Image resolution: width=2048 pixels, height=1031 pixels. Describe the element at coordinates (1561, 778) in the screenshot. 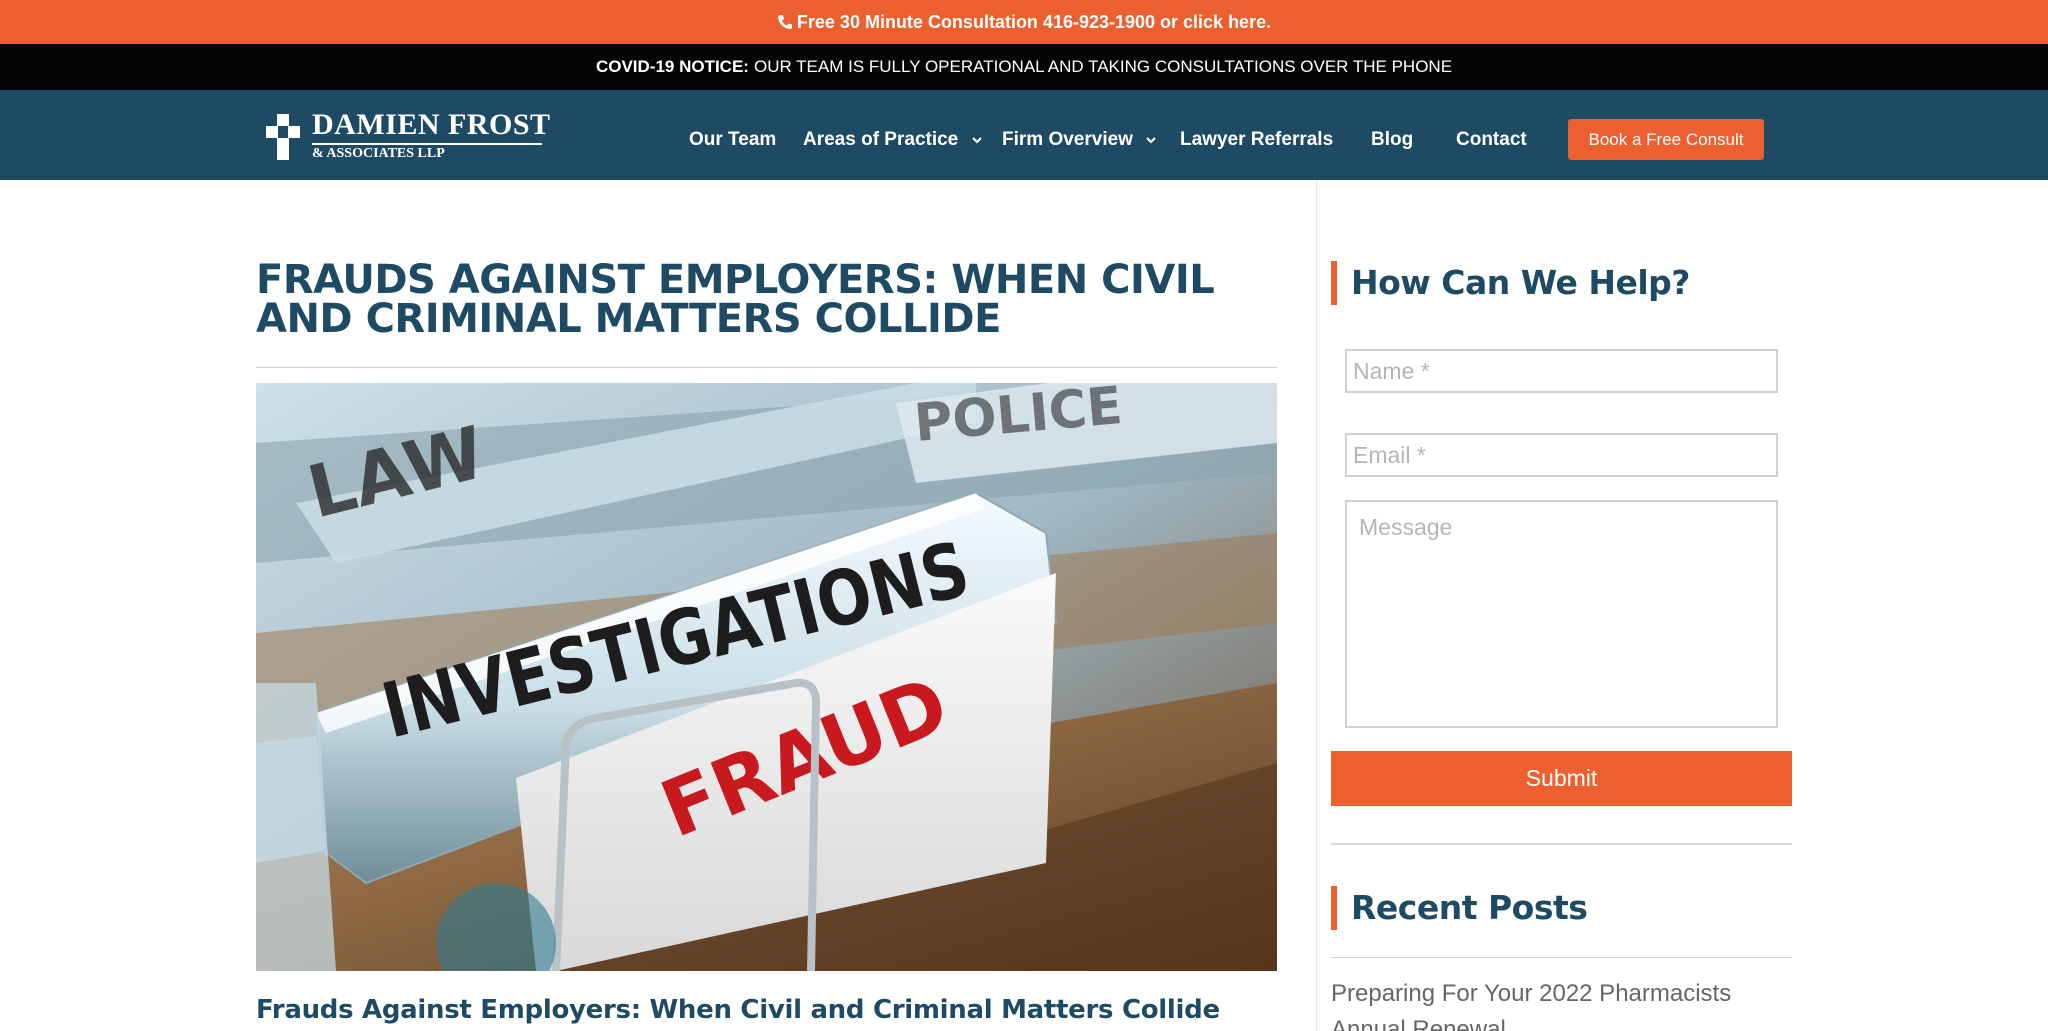

I see `submit-button: Submit` at that location.